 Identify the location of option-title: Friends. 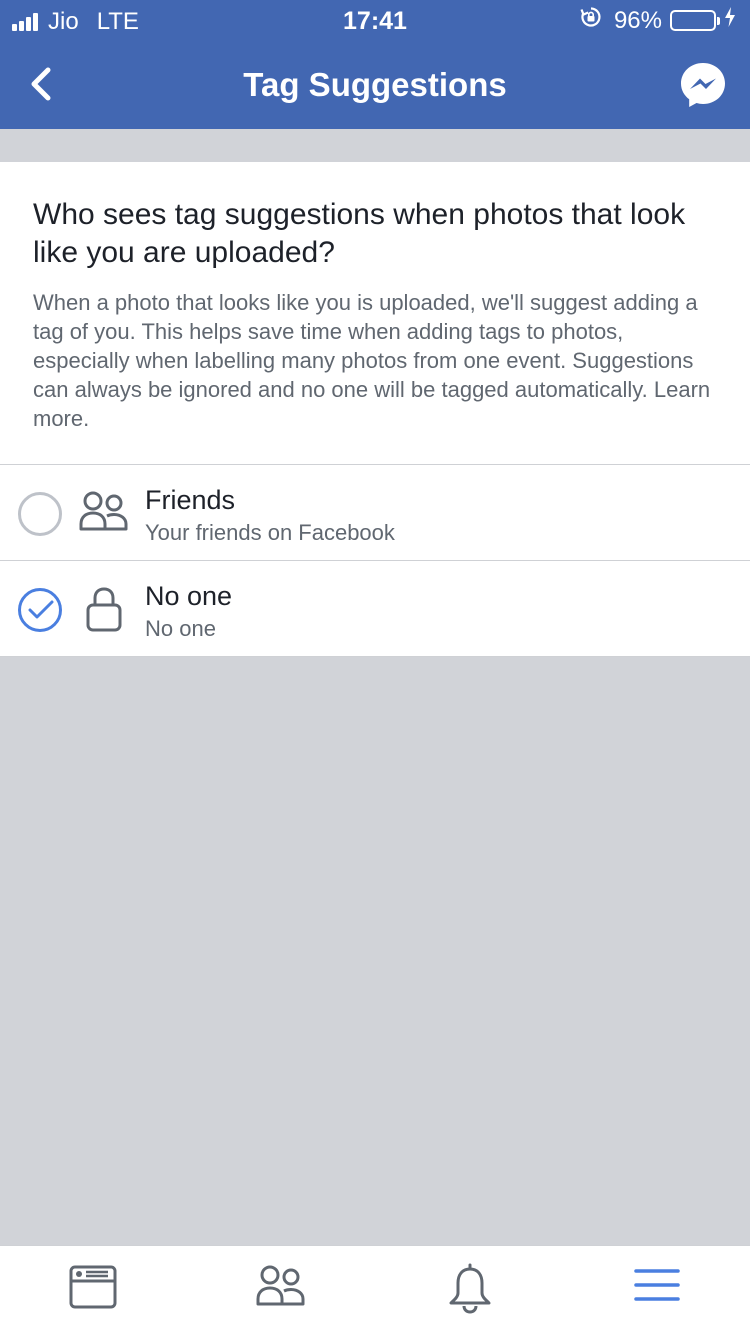
(190, 500).